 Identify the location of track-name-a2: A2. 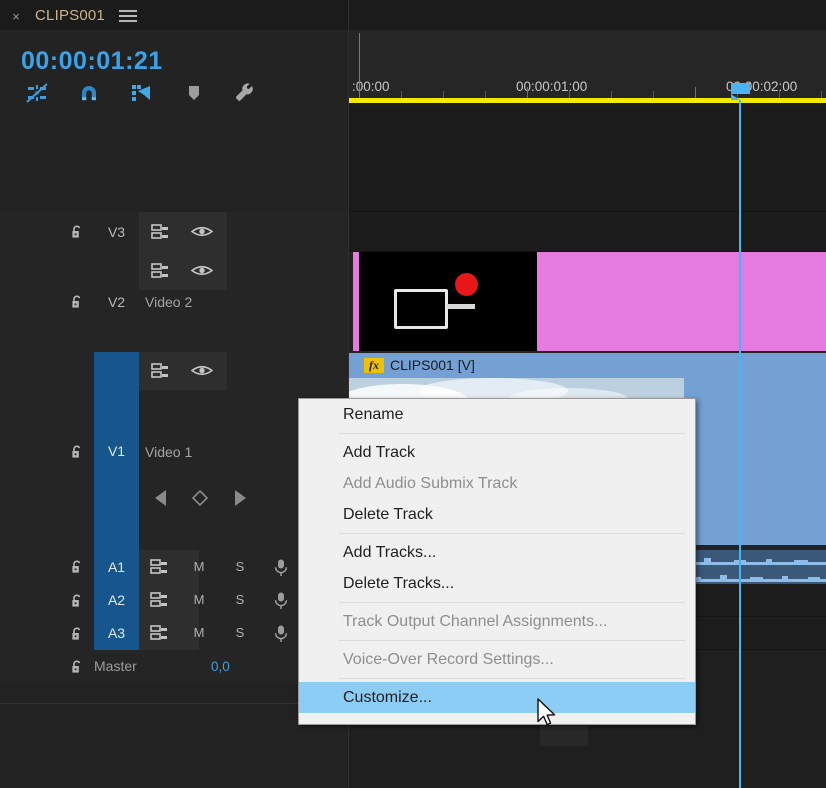
(116, 600).